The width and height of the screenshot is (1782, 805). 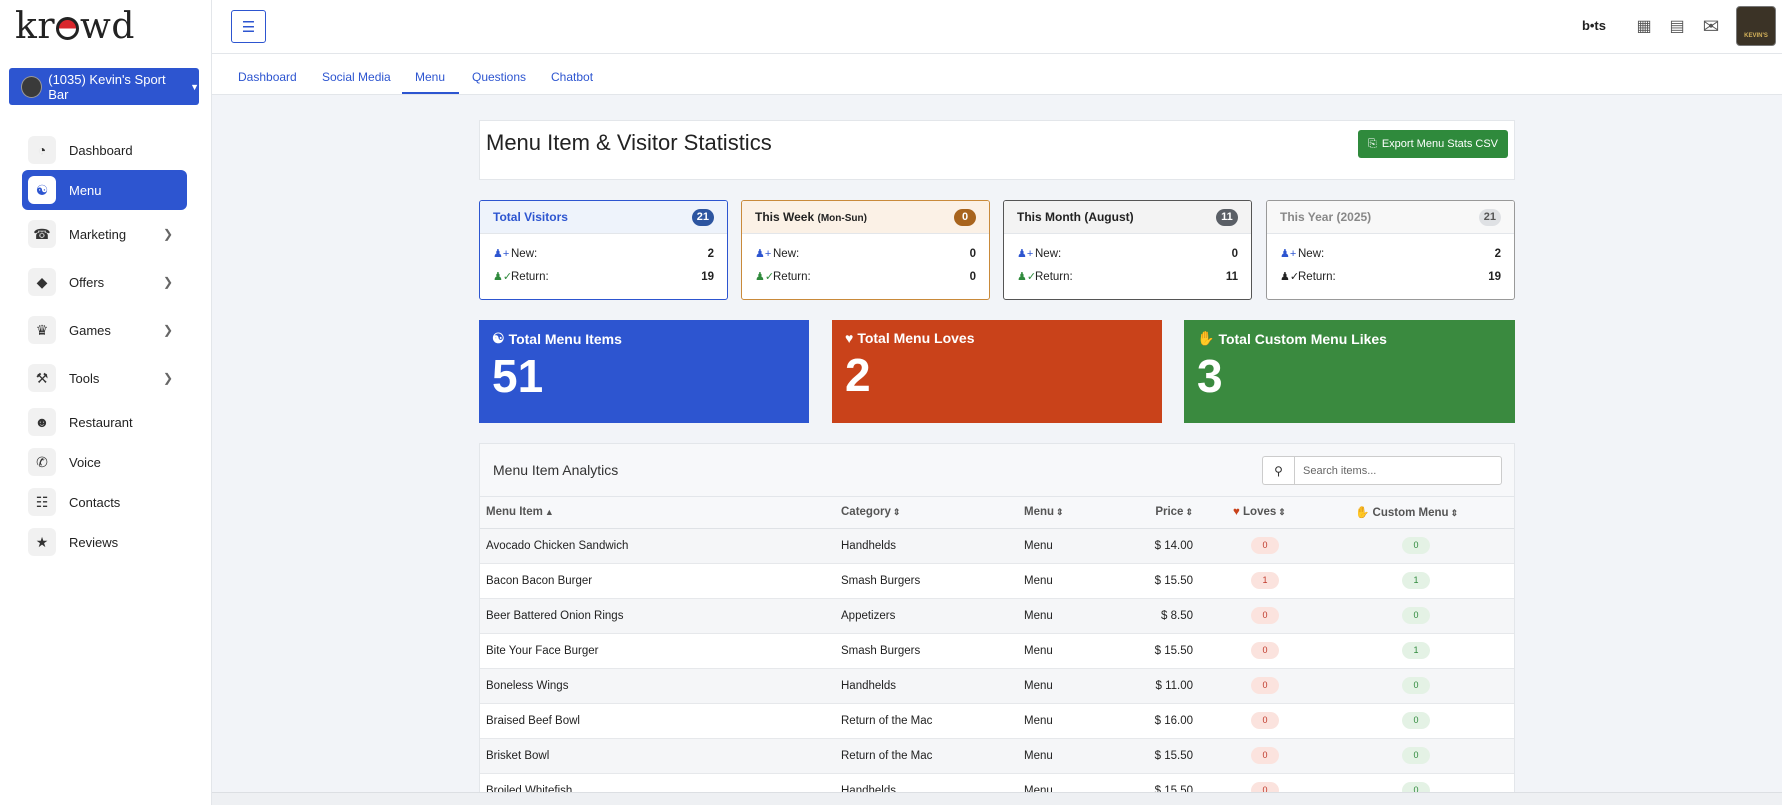 What do you see at coordinates (1594, 25) in the screenshot?
I see `bots-logo: b•ts` at bounding box center [1594, 25].